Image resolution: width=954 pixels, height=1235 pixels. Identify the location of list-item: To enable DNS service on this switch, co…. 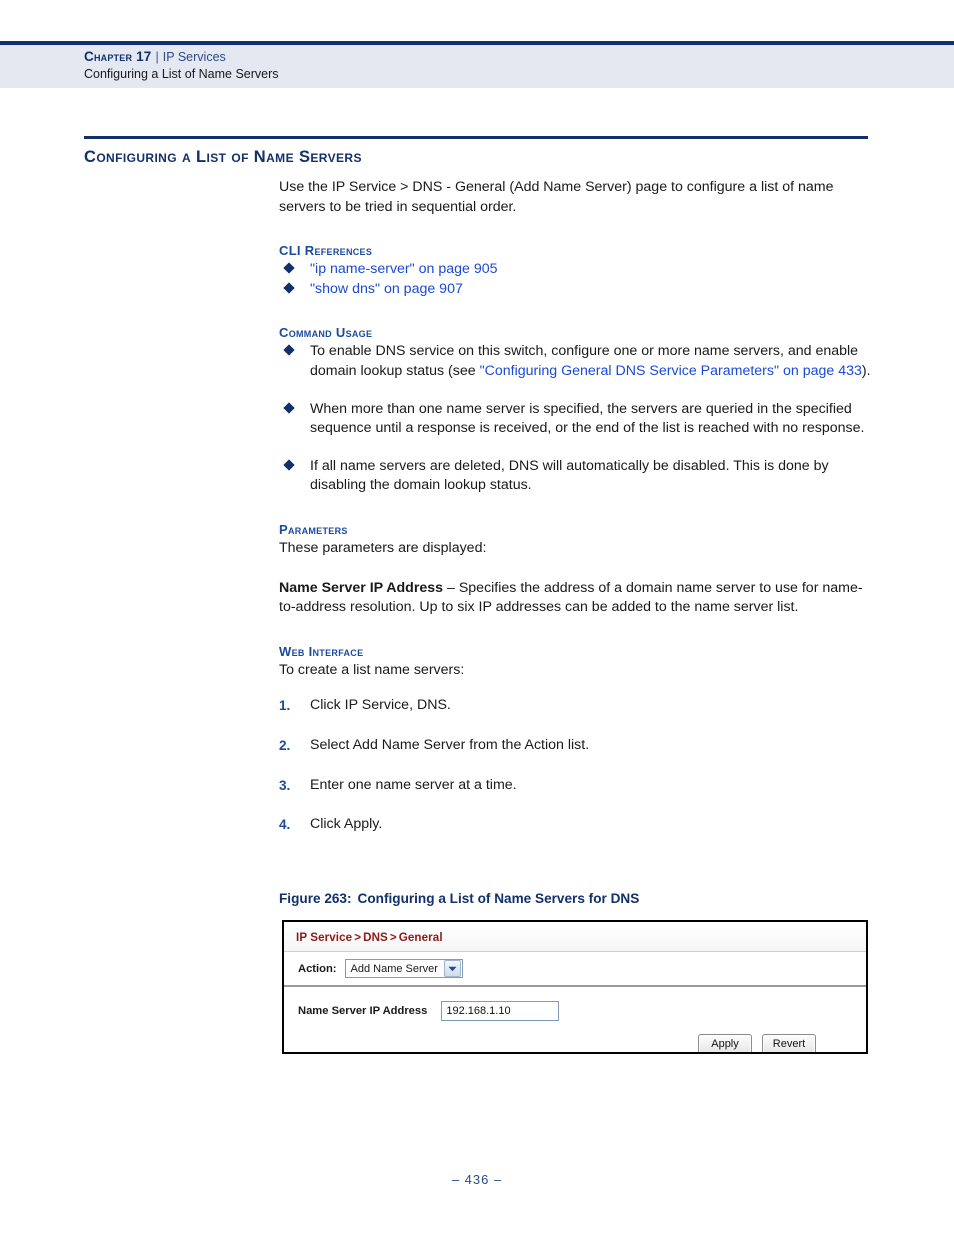
(575, 361).